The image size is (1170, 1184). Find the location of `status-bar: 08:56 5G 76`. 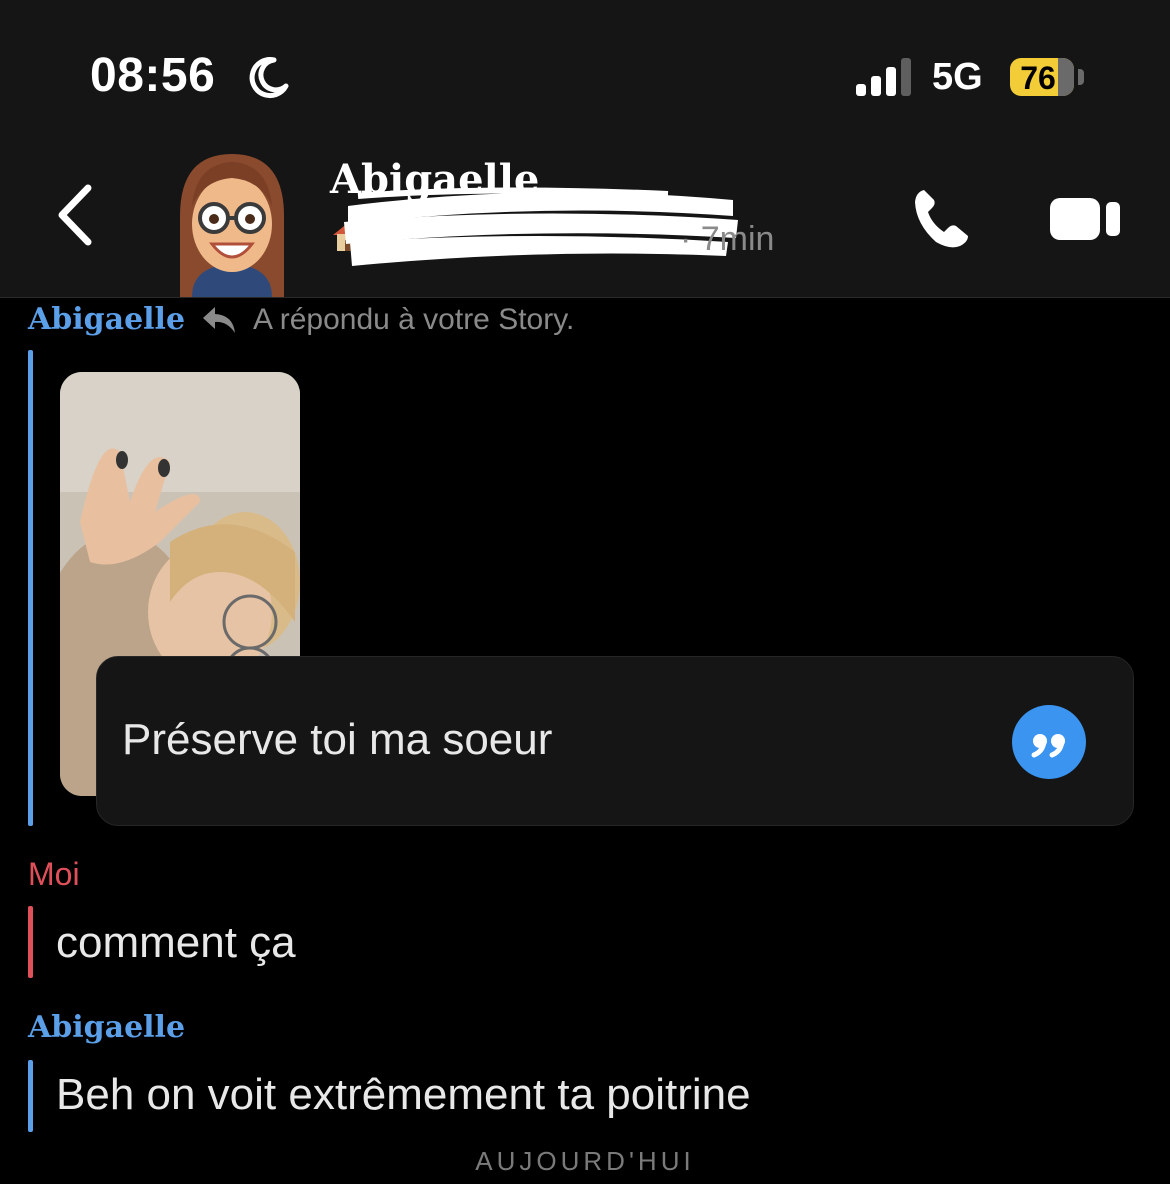

status-bar: 08:56 5G 76 is located at coordinates (585, 65).